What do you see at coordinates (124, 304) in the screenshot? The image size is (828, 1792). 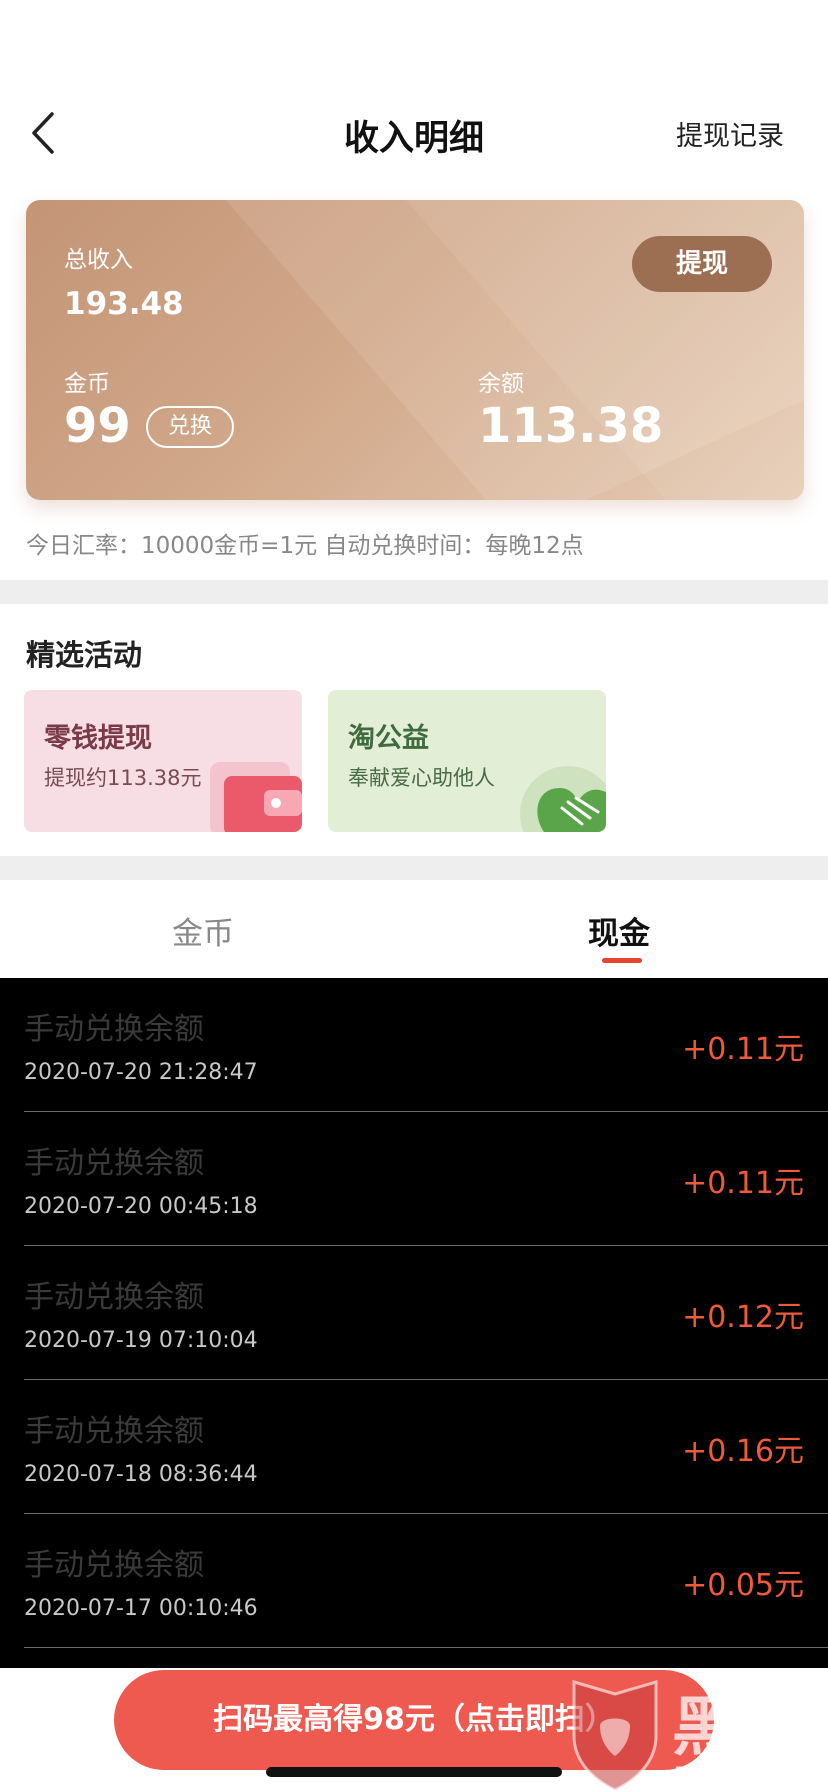 I see `total-income-value: 193.48` at bounding box center [124, 304].